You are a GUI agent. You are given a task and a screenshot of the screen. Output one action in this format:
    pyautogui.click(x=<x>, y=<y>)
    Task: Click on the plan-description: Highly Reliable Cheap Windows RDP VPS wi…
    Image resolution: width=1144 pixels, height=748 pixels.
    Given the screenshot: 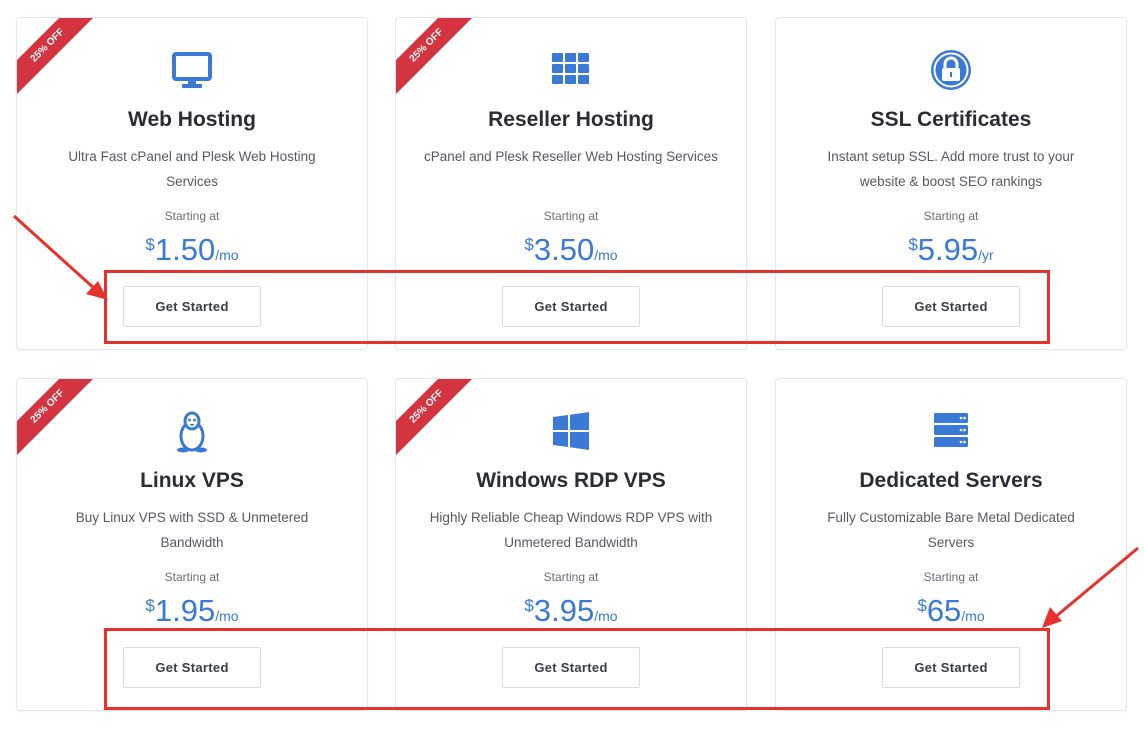 What is the action you would take?
    pyautogui.click(x=571, y=530)
    